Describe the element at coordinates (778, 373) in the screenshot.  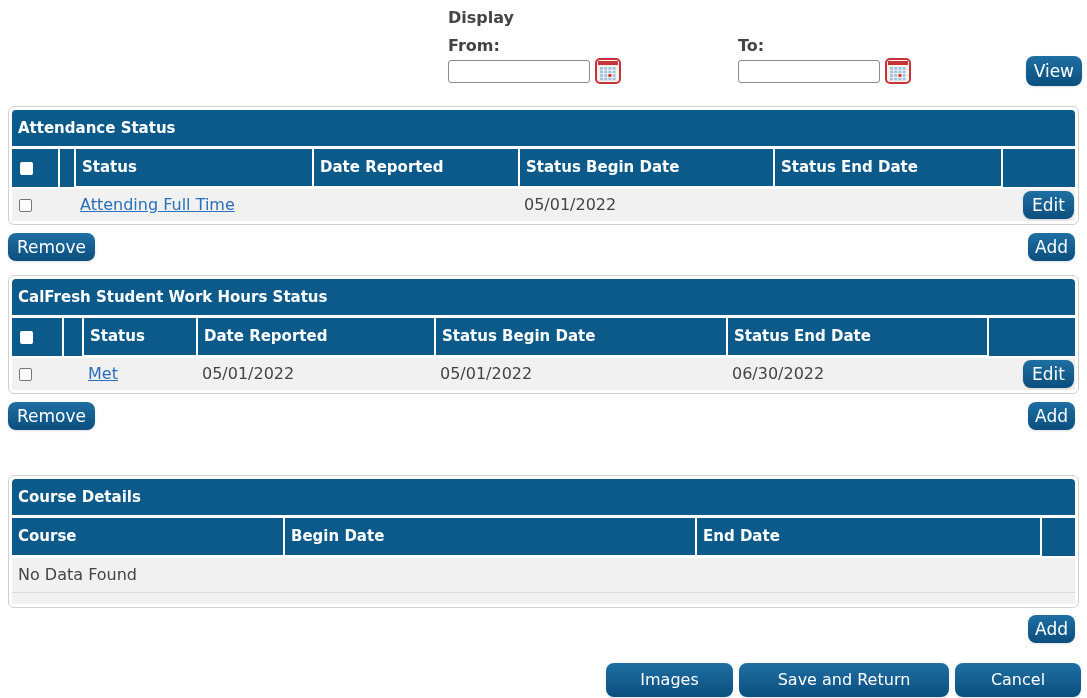
I see `table-cell: 06/30/2022` at that location.